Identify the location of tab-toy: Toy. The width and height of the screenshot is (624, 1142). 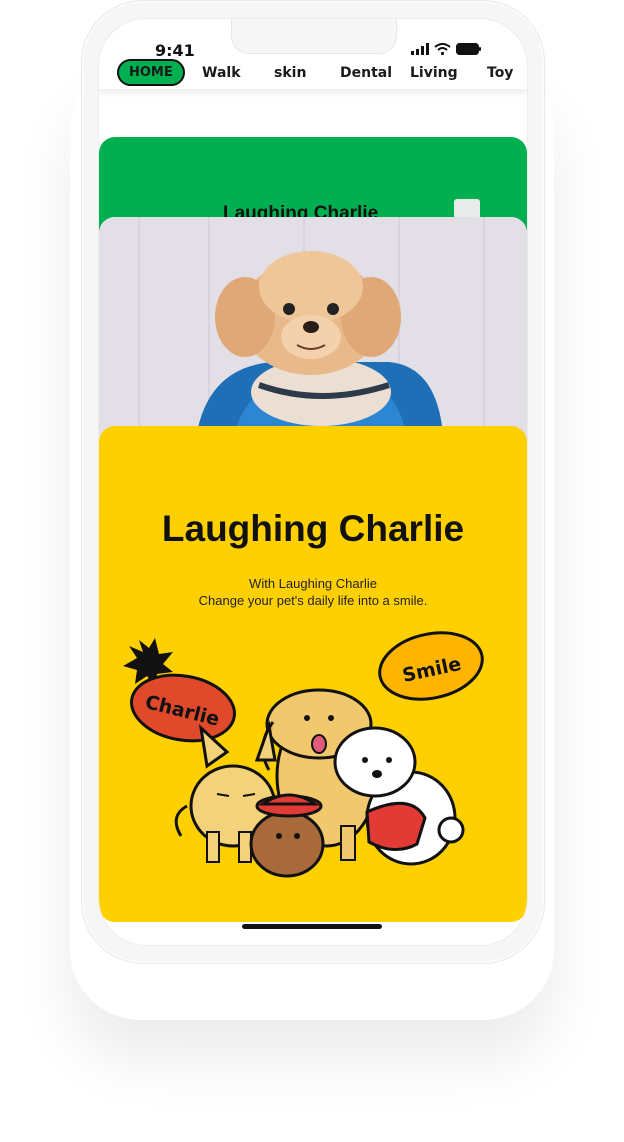
(500, 73).